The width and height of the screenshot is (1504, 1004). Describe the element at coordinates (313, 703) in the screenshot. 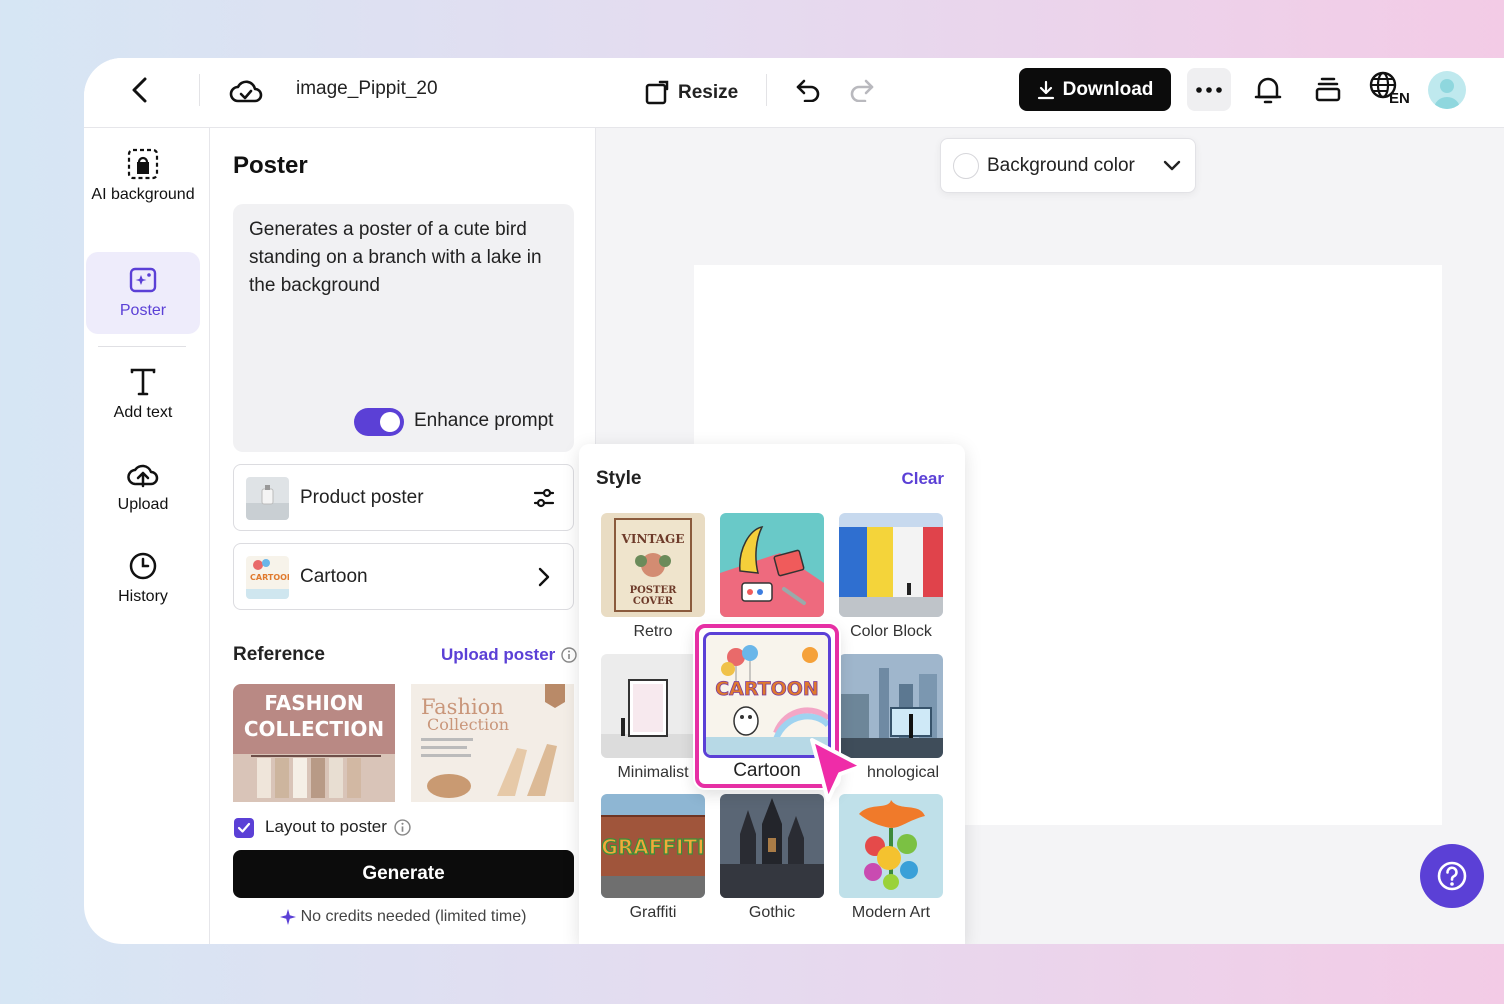

I see `reference-thumb-line1: FASHION` at that location.